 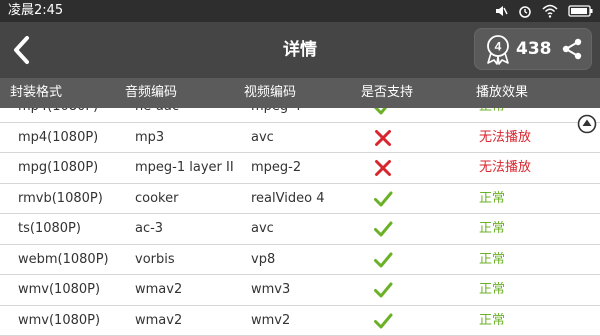 I want to click on column-header-format: 封装格式, so click(x=36, y=92).